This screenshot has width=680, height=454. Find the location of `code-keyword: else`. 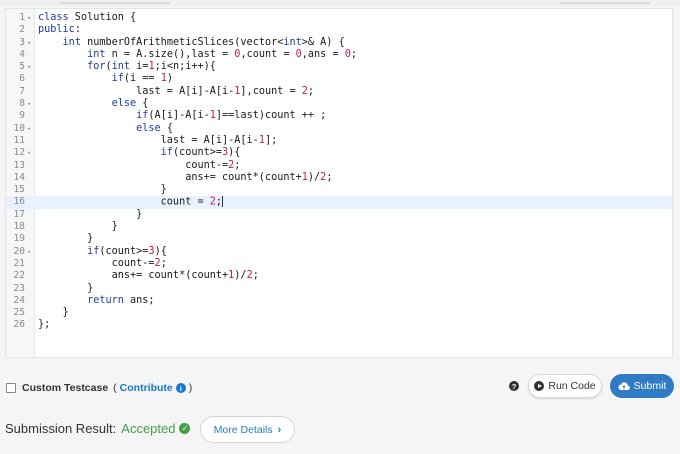

code-keyword: else is located at coordinates (148, 128).